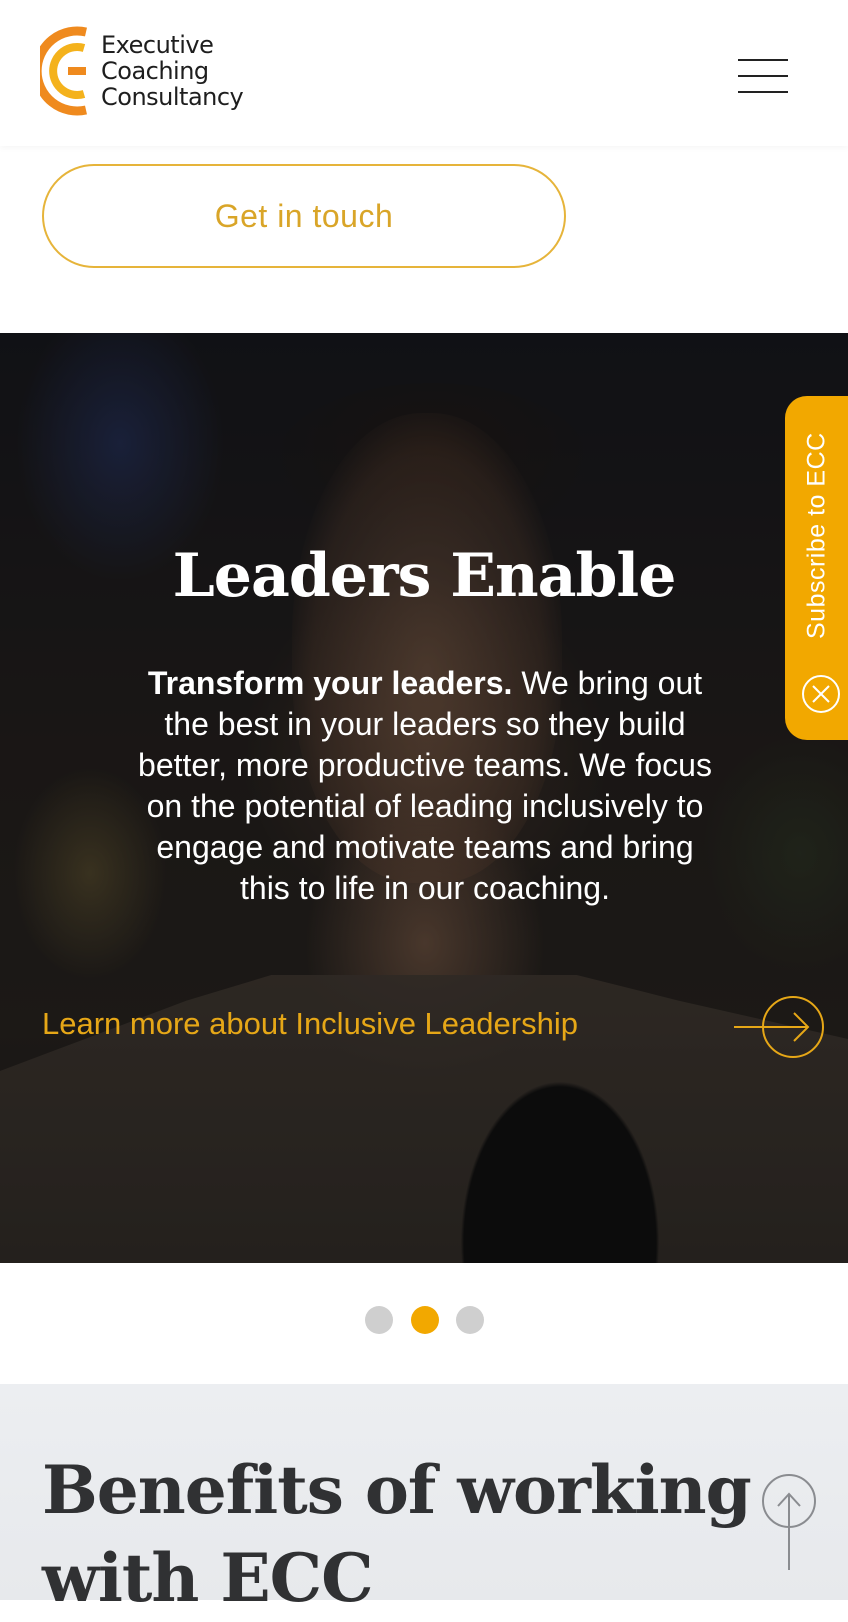  I want to click on benefits-section: Benefits of working with ECC, so click(424, 1500).